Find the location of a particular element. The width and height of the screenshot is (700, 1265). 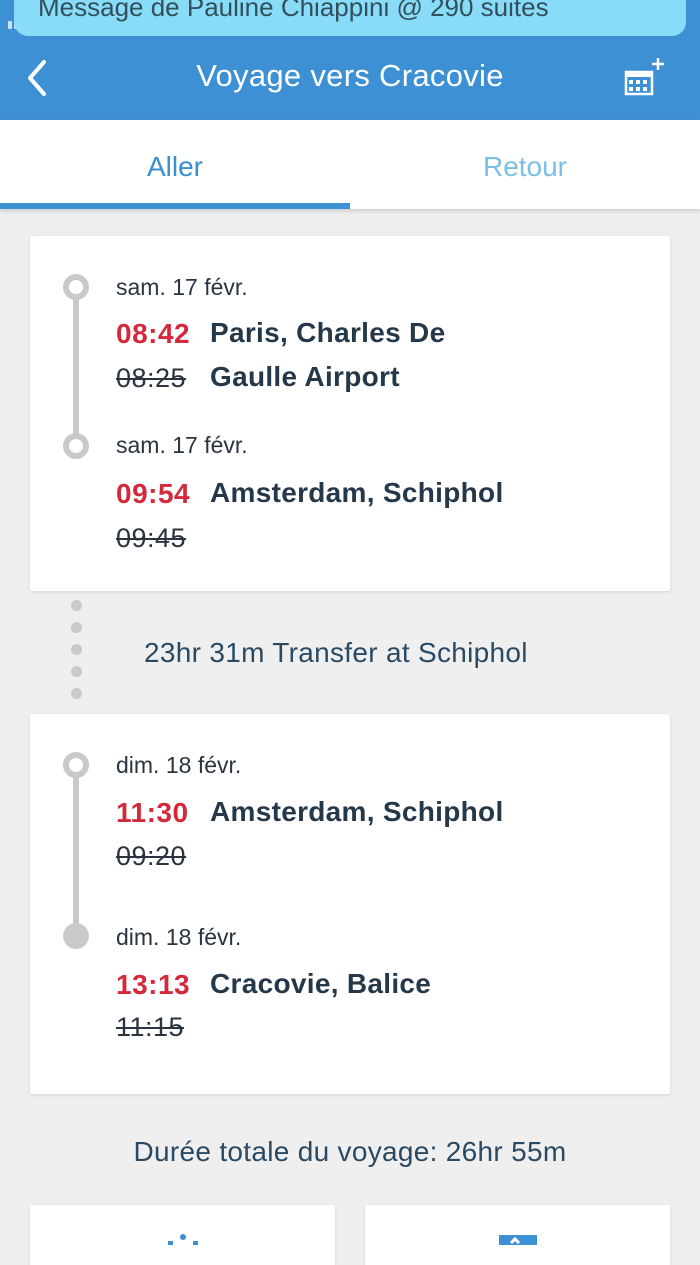

arrival-time-original: 11:15 is located at coordinates (150, 1027).